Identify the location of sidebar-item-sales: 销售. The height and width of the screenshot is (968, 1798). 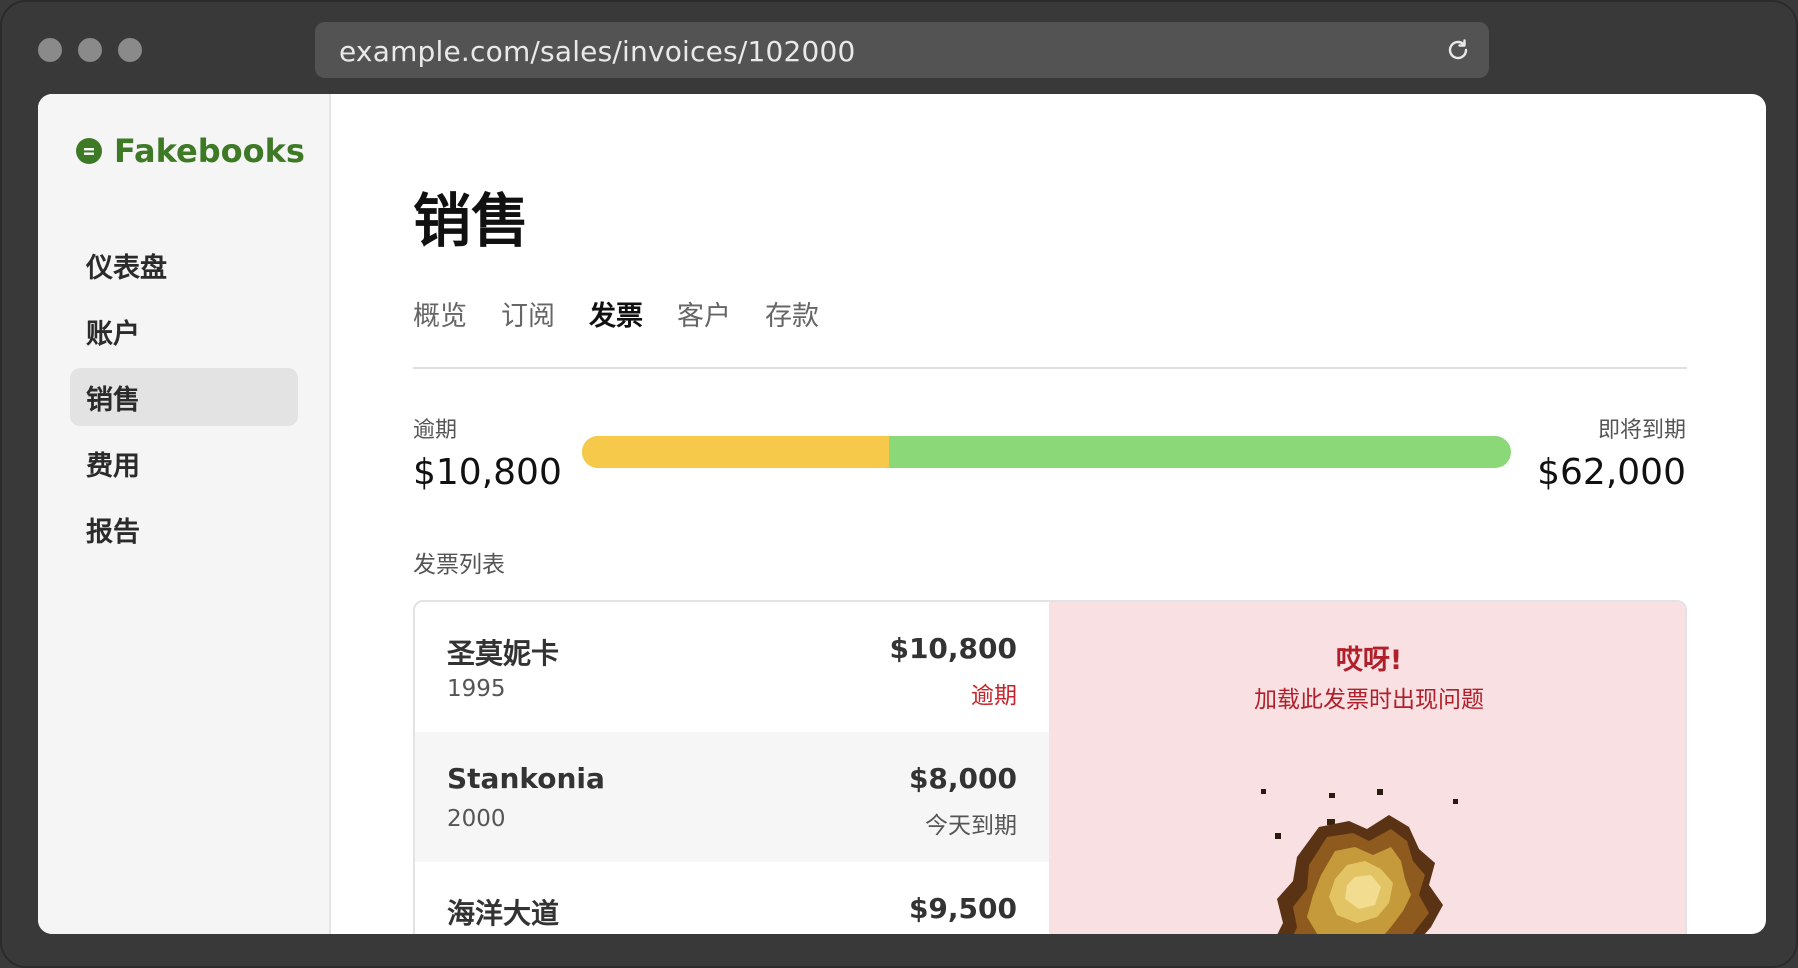
(184, 397).